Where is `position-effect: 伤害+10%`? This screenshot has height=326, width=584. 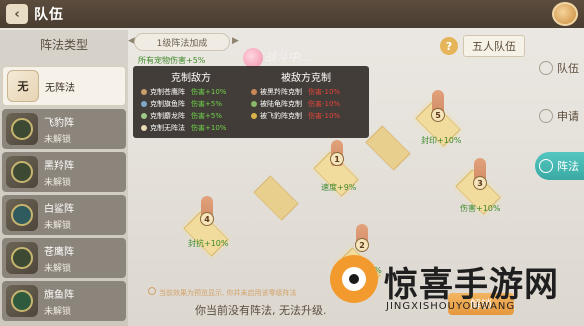 position-effect: 伤害+10% is located at coordinates (480, 208).